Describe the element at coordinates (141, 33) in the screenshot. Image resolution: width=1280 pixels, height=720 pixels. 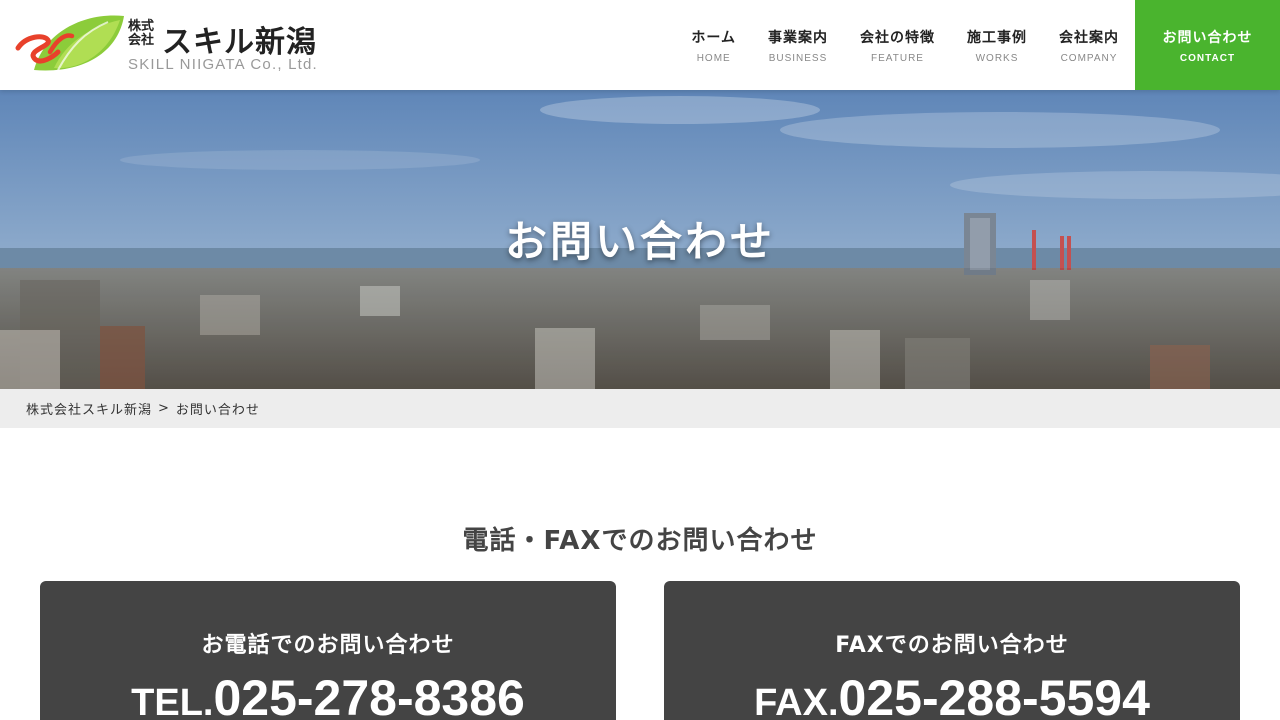
I see `logo-kabushiki: 株式会社` at that location.